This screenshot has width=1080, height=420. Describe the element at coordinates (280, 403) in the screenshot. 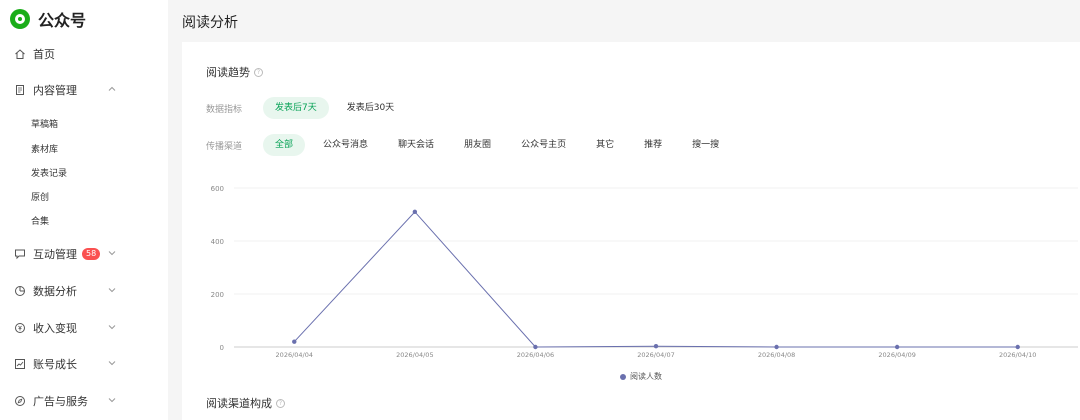

I see `help-icon: ?` at that location.